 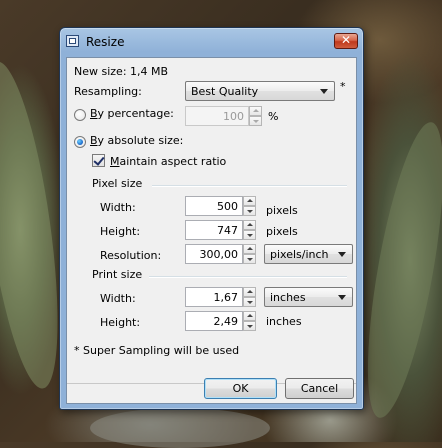 I want to click on maintain-aspect-label: Maintain aspect ratio, so click(x=168, y=161).